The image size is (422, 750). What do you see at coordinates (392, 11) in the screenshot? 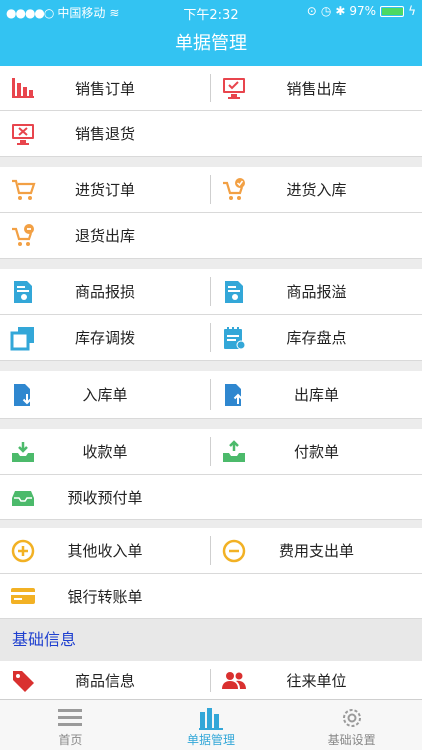
I see `battery-icon` at bounding box center [392, 11].